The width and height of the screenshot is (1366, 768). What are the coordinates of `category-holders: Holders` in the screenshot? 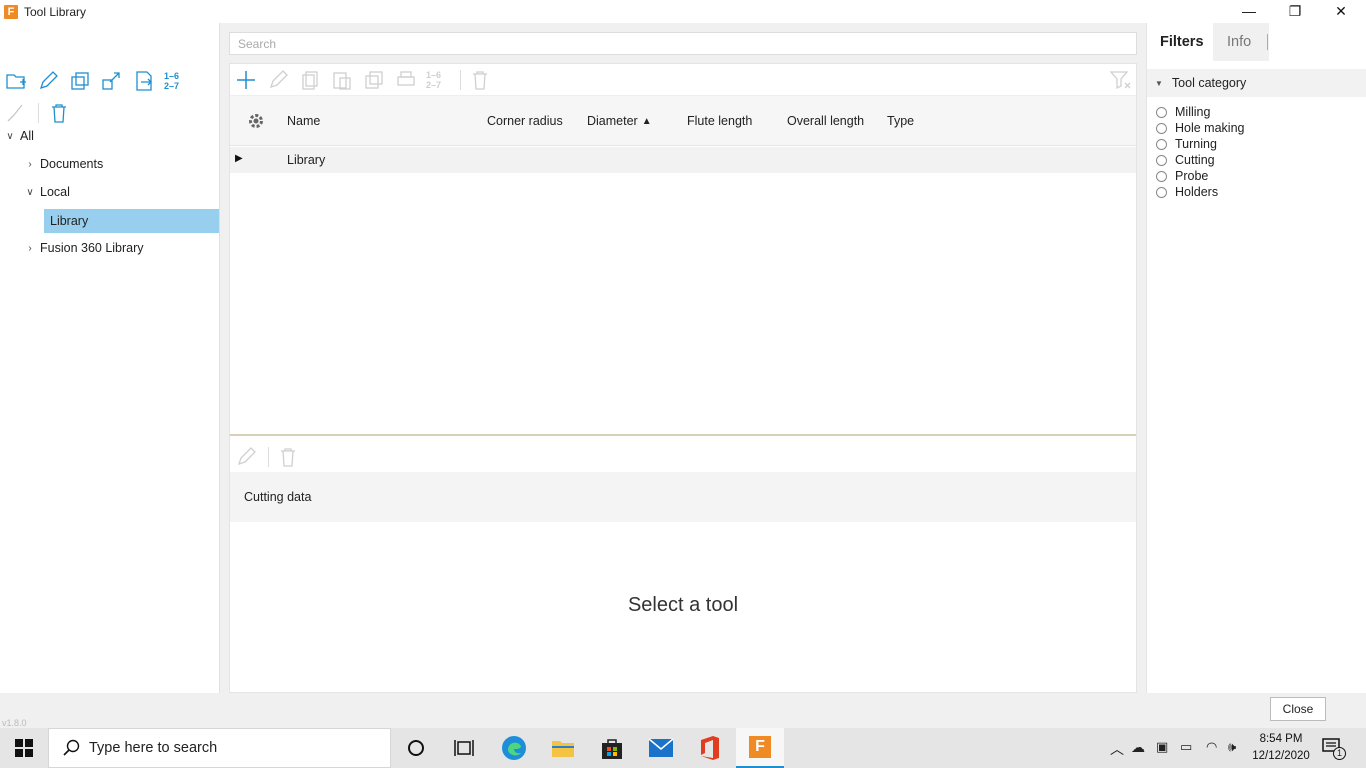 It's located at (1187, 192).